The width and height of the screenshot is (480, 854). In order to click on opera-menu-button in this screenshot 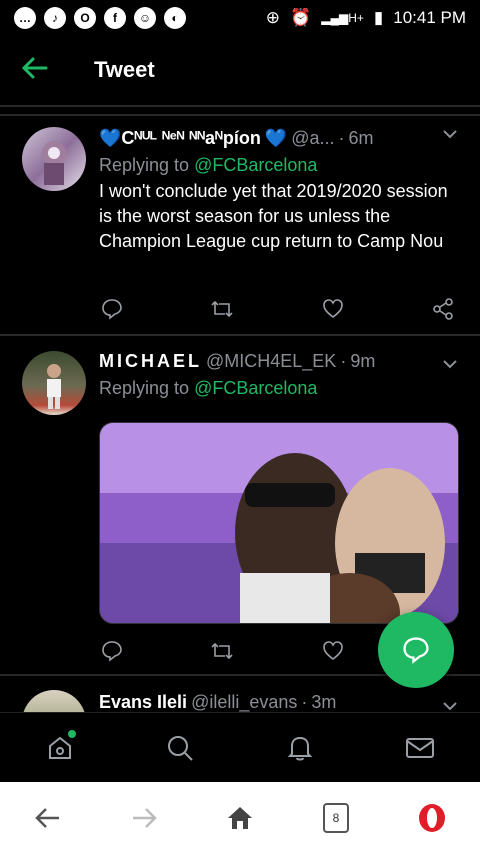, I will do `click(432, 818)`.